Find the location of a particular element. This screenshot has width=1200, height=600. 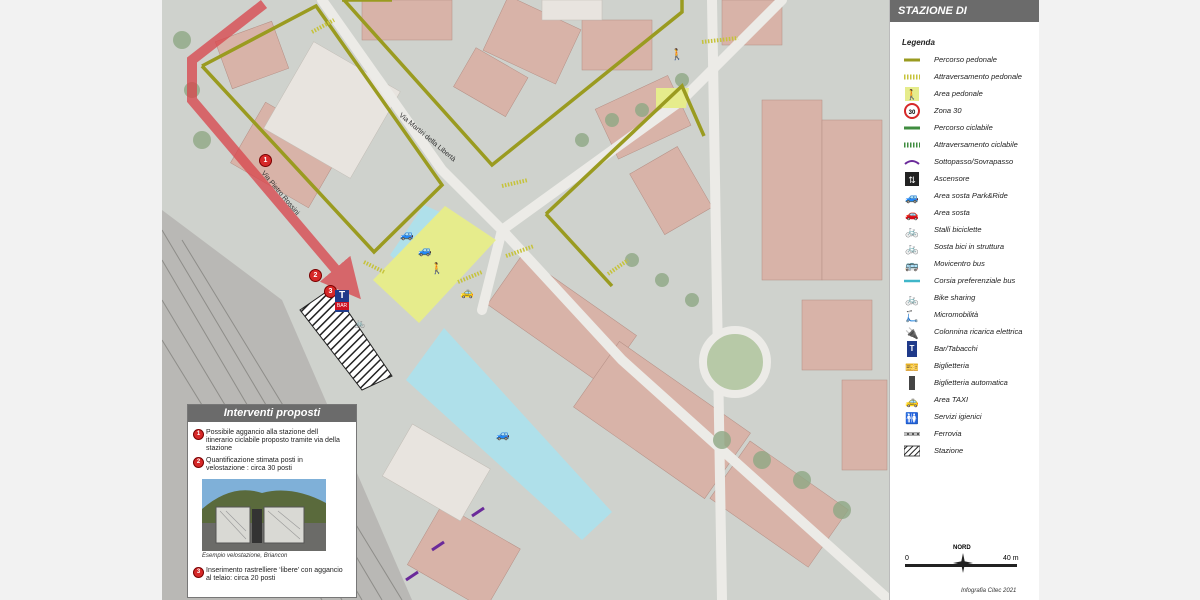

legend-item-label: Colonnina ricarica elettrica is located at coordinates (978, 331).